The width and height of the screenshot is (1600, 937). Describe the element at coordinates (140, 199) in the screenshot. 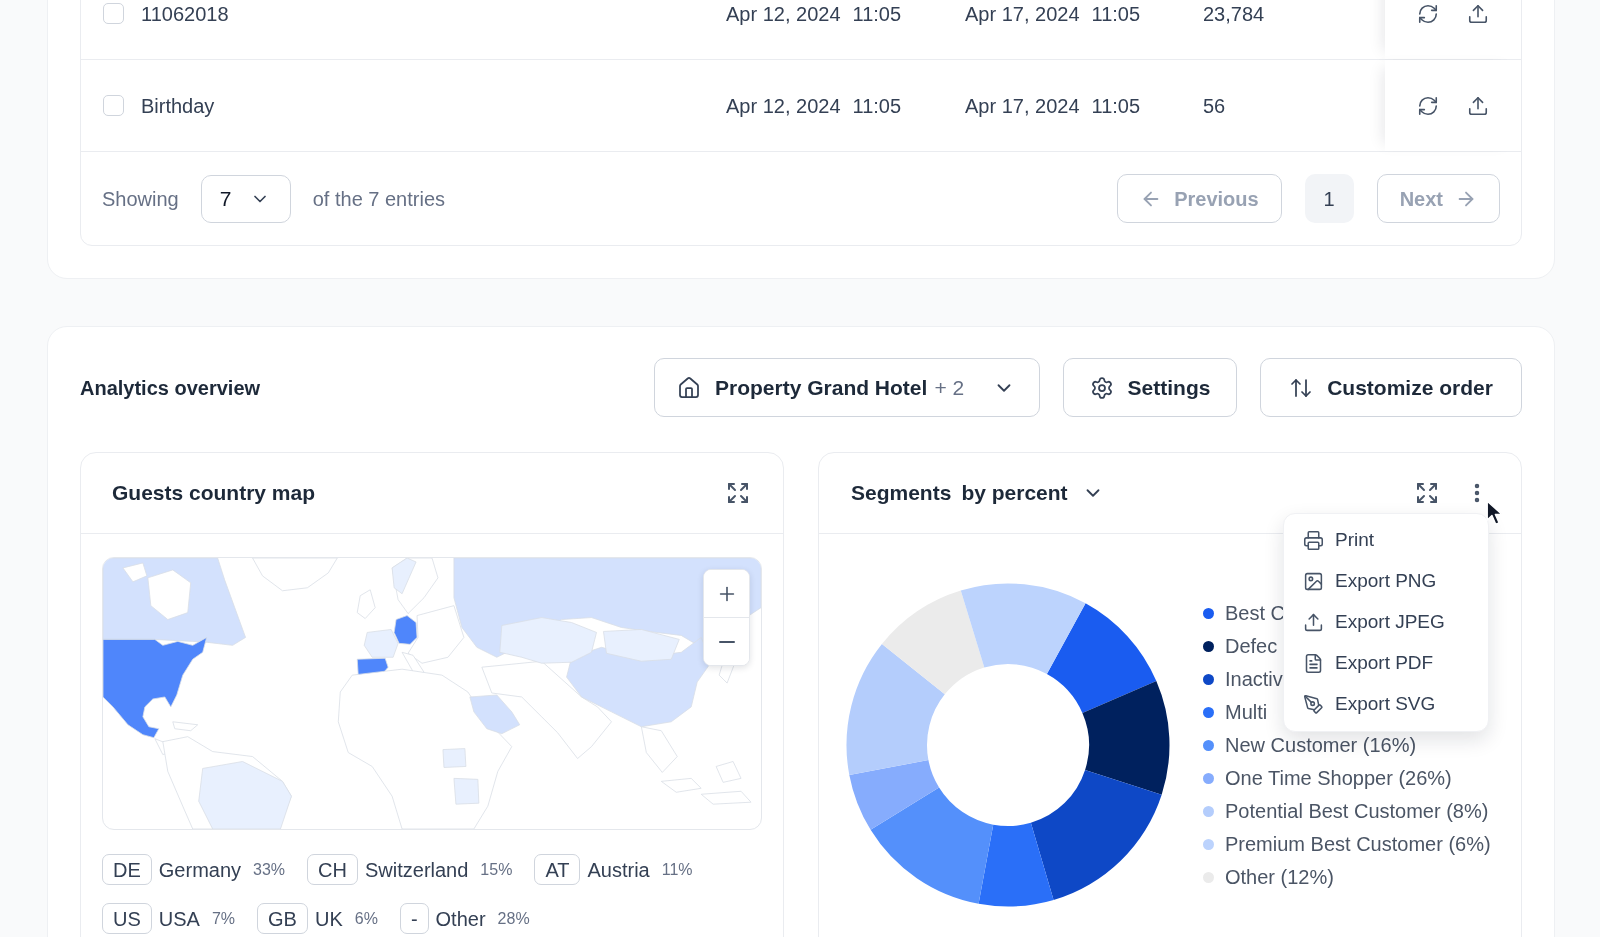

I see `showing-label: Showing` at that location.